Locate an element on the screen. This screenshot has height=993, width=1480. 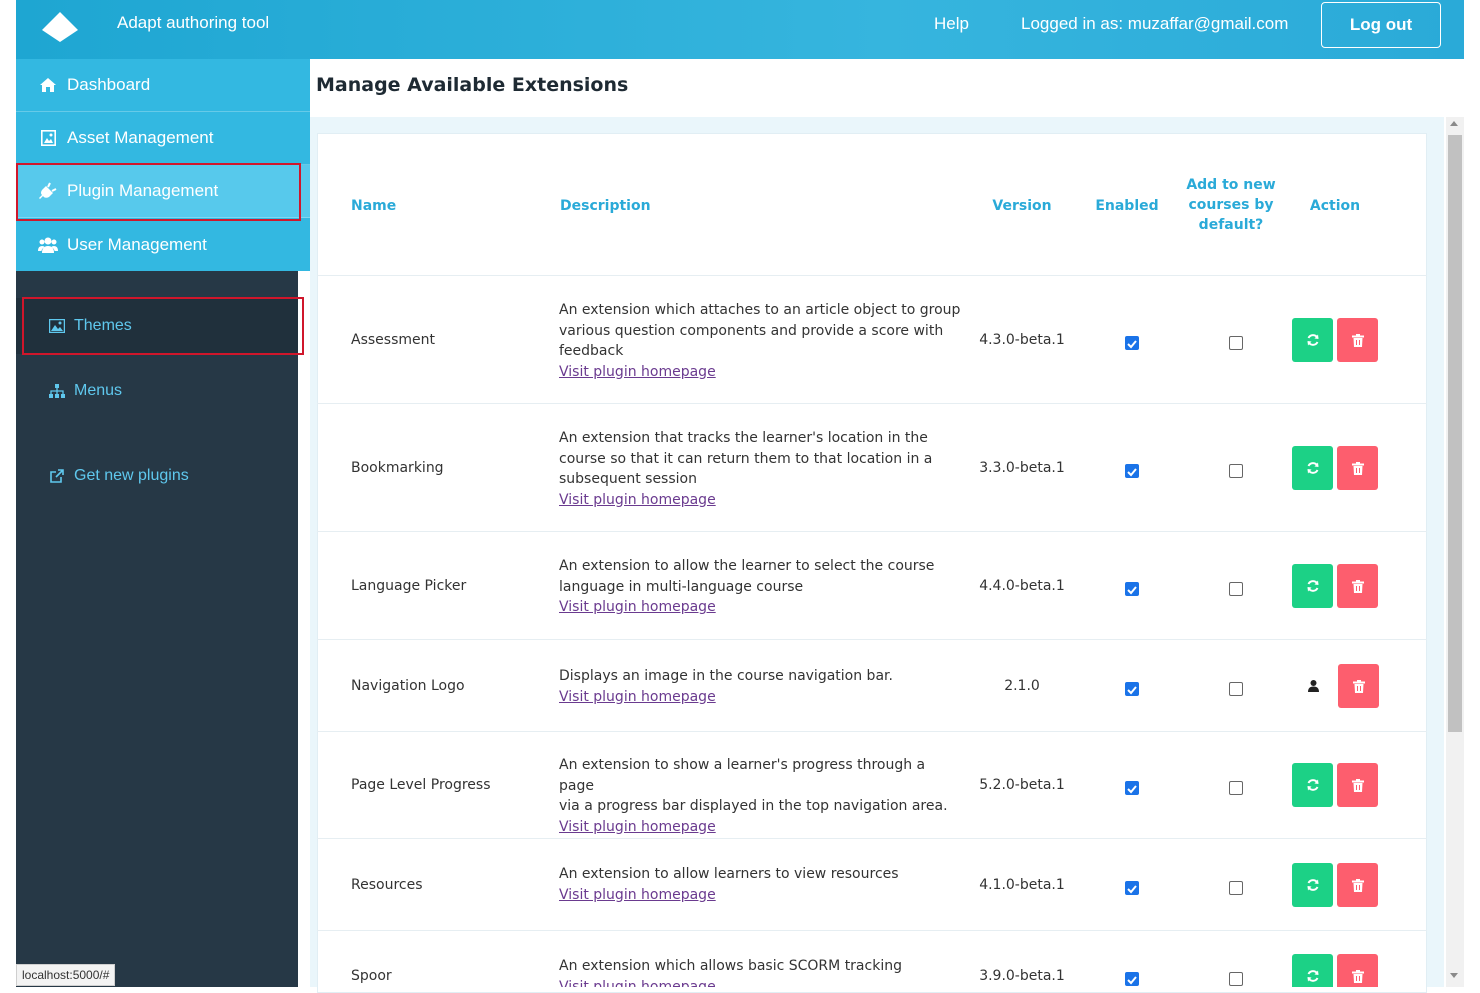
plugin-version: 4.3.0-beta.1 is located at coordinates (1022, 340).